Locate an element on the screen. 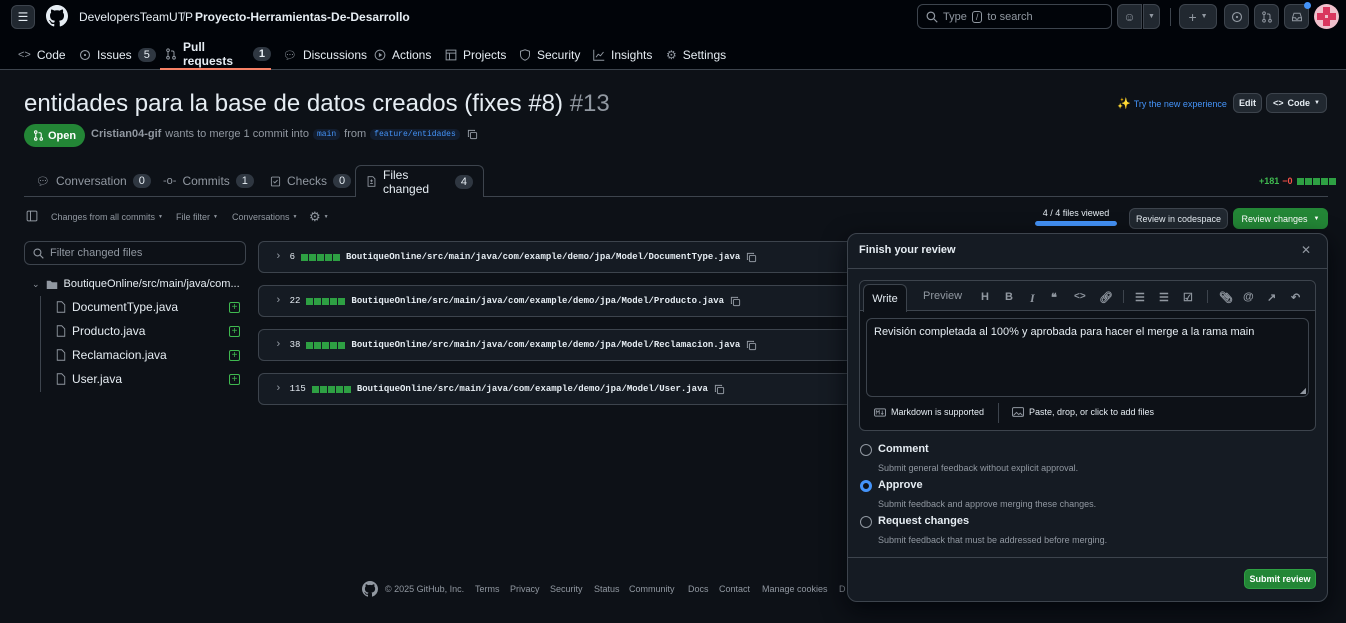 This screenshot has height=623, width=1346. repo-nav-projects: Projects is located at coordinates (475, 55).